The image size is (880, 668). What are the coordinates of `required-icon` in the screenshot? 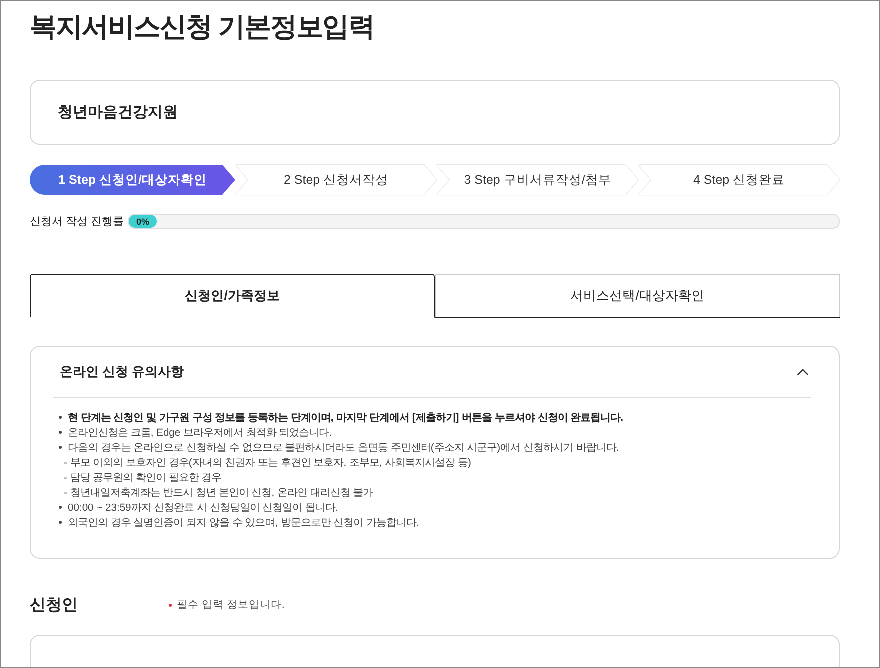 It's located at (170, 605).